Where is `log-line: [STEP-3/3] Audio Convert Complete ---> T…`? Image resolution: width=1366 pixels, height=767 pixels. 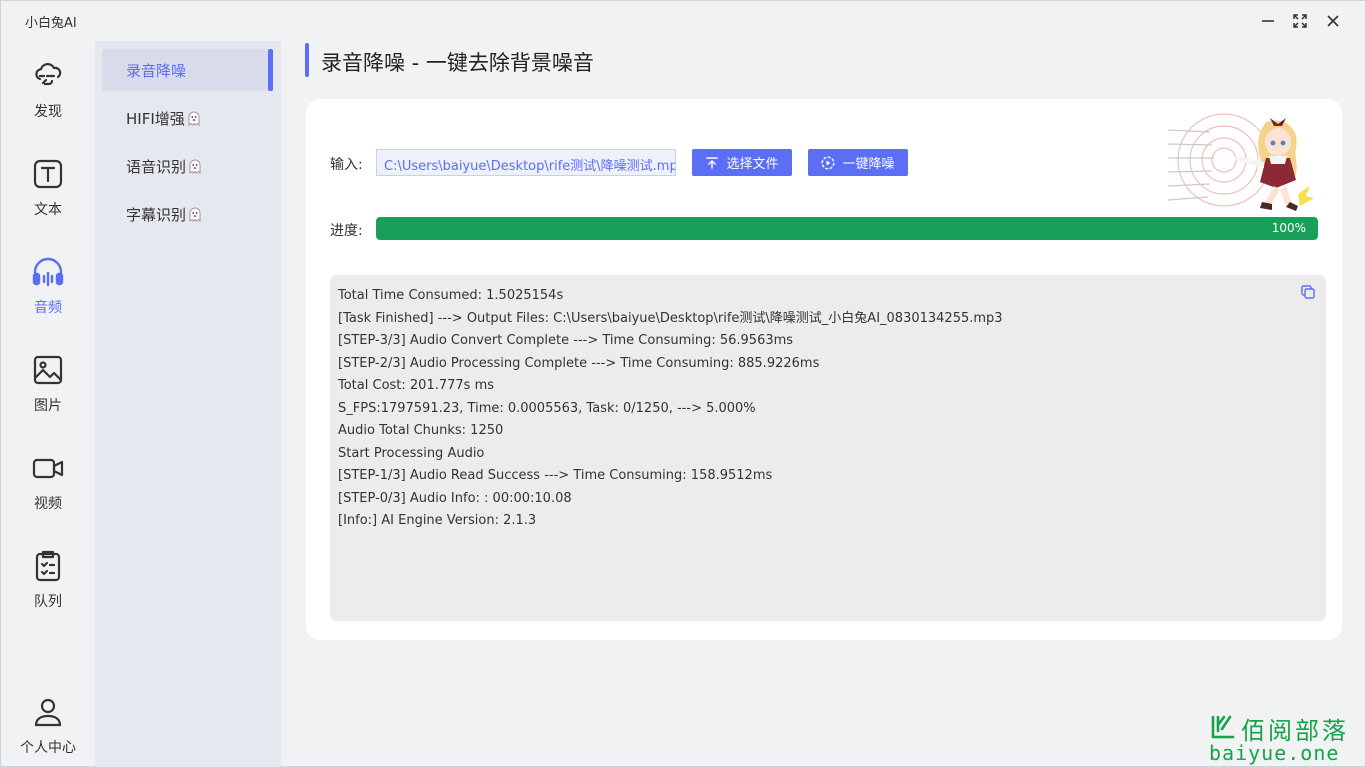 log-line: [STEP-3/3] Audio Convert Complete ---> T… is located at coordinates (566, 340).